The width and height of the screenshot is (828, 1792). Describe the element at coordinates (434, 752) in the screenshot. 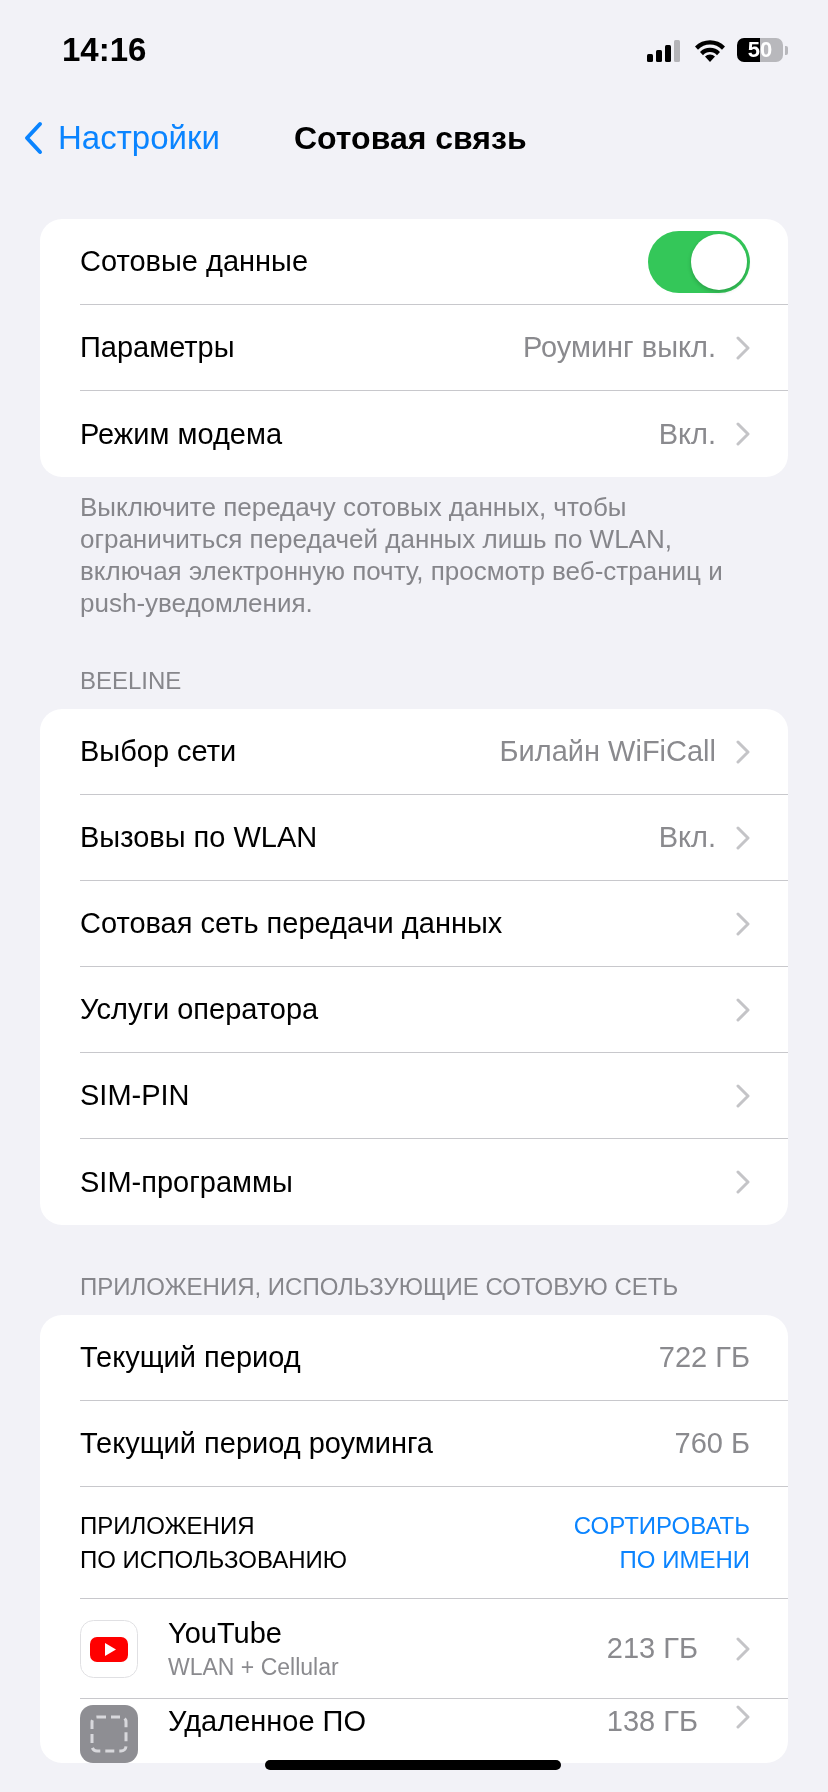

I see `settings-row: Выбор сети Билайн WiFiCall` at that location.